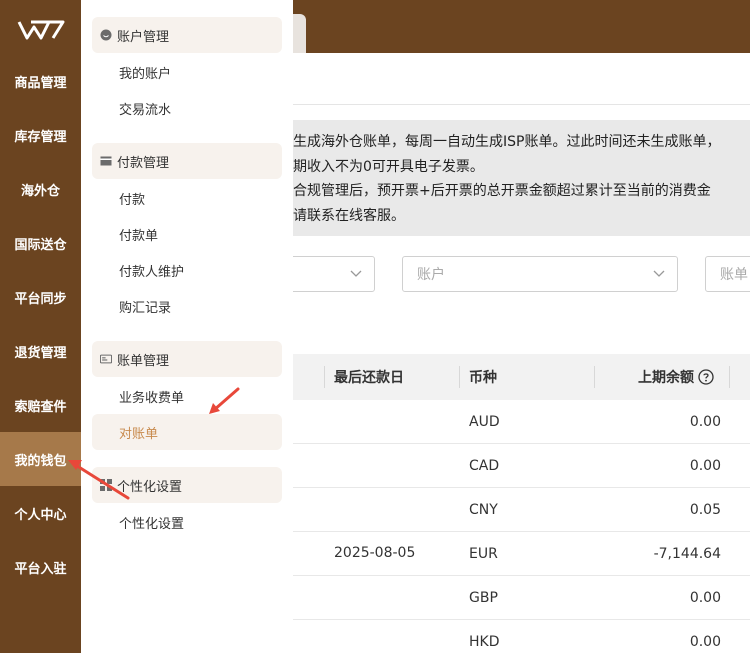 The image size is (750, 653). Describe the element at coordinates (40, 405) in the screenshot. I see `sidebar-item-claims: 索赔查件` at that location.